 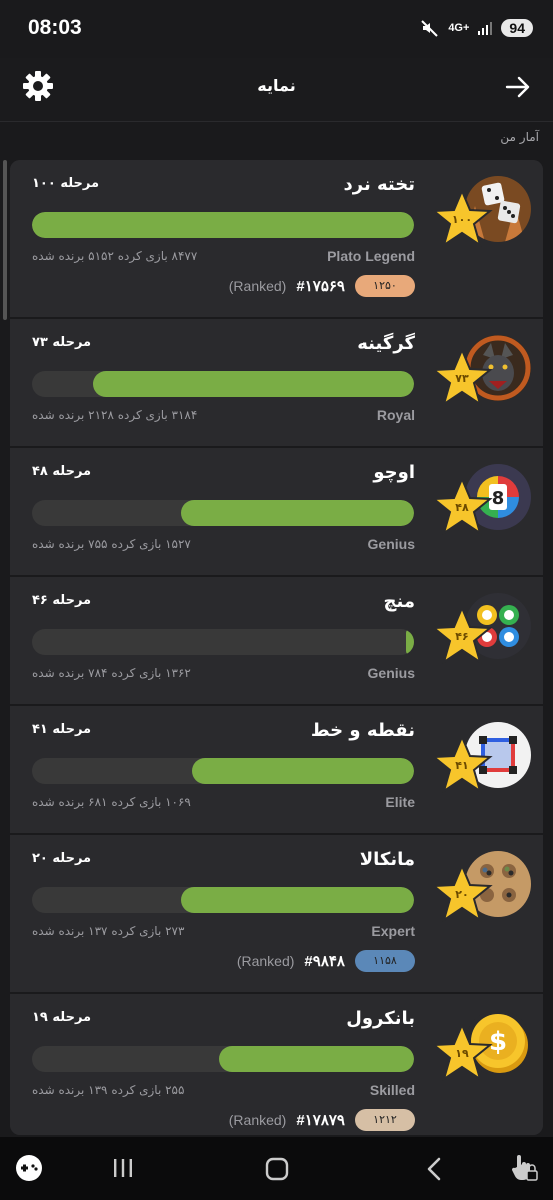 I want to click on game-title: مانکالا, so click(x=387, y=859).